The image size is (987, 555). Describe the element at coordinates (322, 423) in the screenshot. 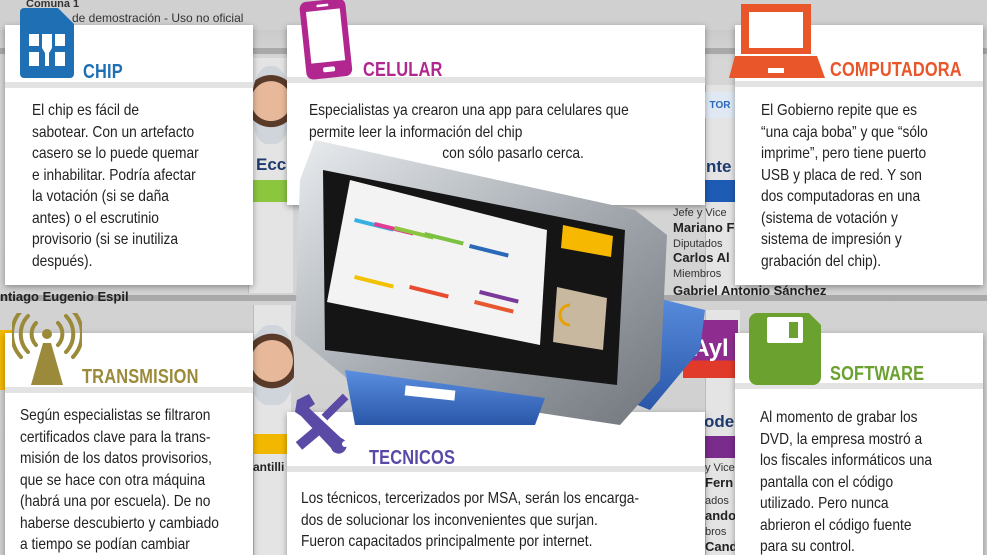

I see `tools-icon` at that location.